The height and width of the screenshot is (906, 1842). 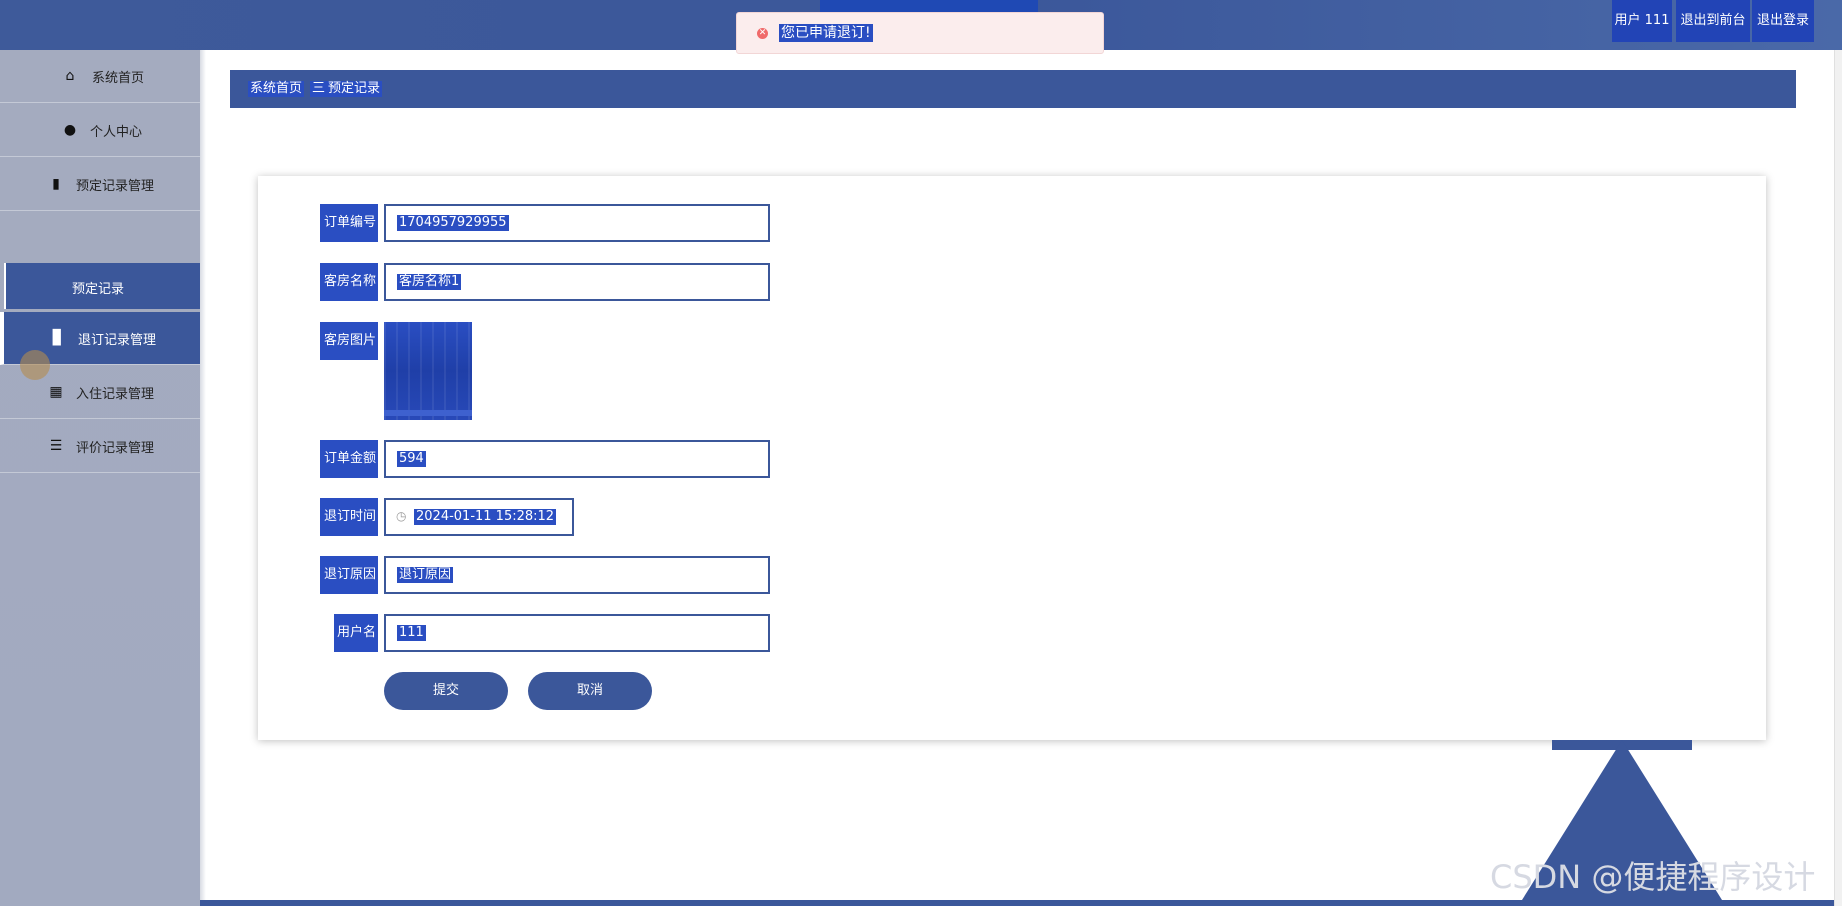 What do you see at coordinates (1013, 89) in the screenshot?
I see `breadcrumb: 系统首页 三 预定记录` at bounding box center [1013, 89].